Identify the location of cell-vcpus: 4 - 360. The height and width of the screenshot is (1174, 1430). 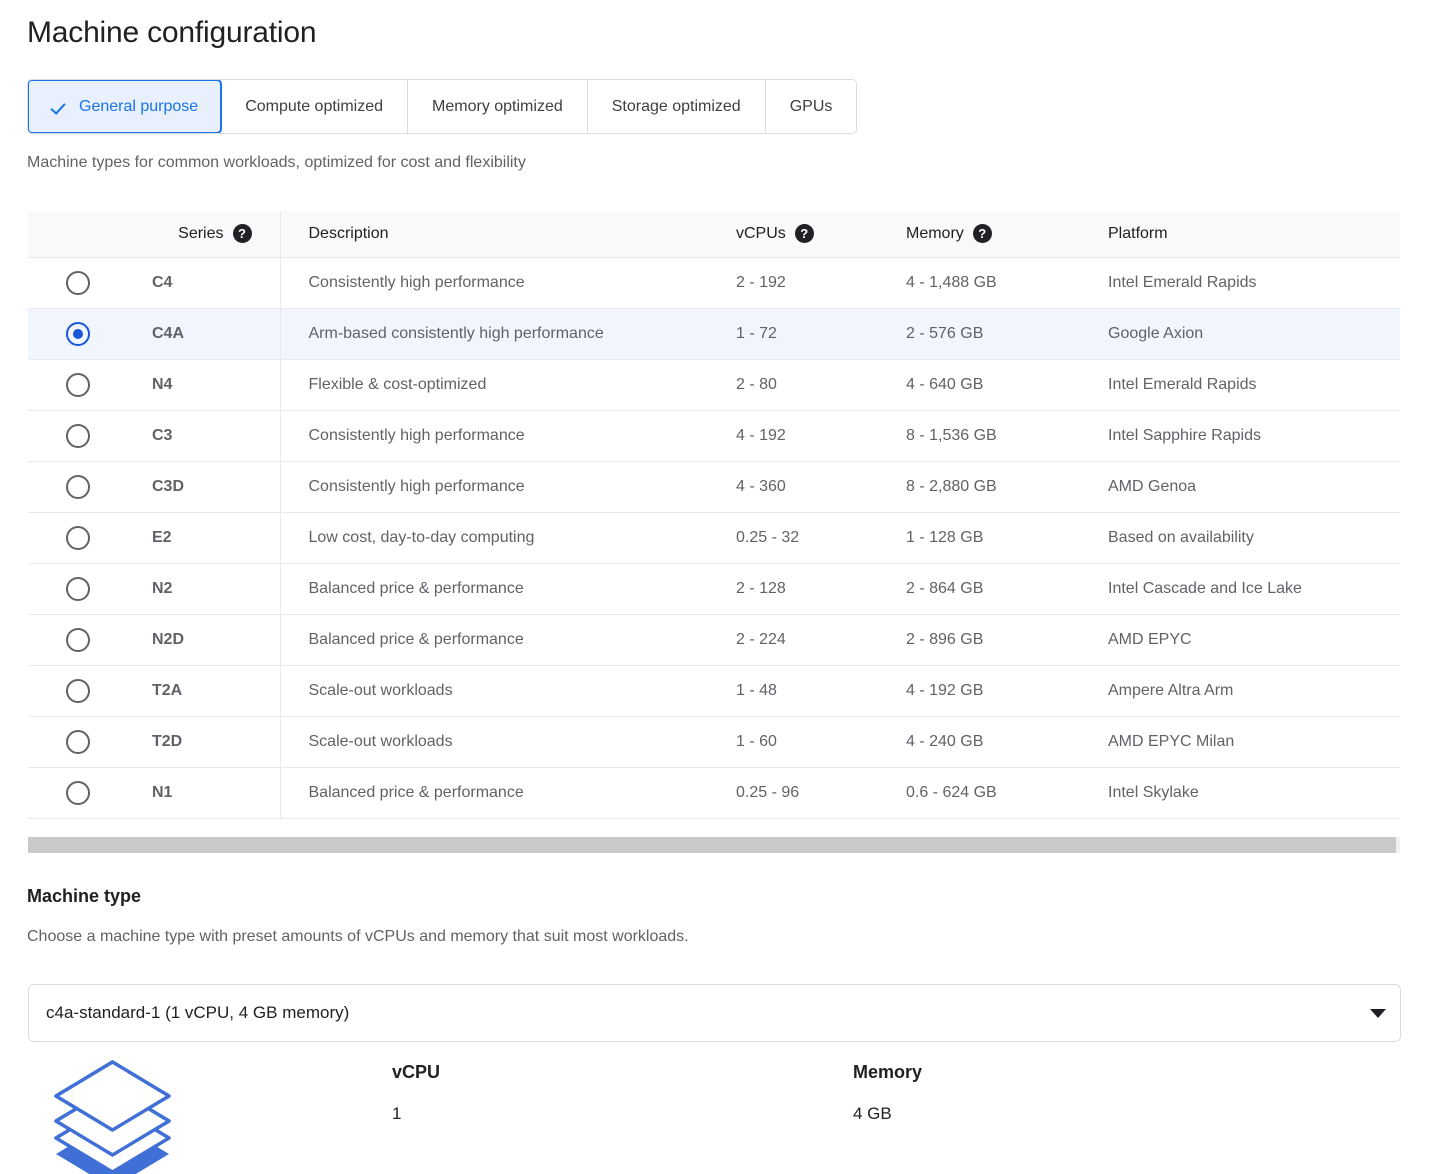
(821, 487).